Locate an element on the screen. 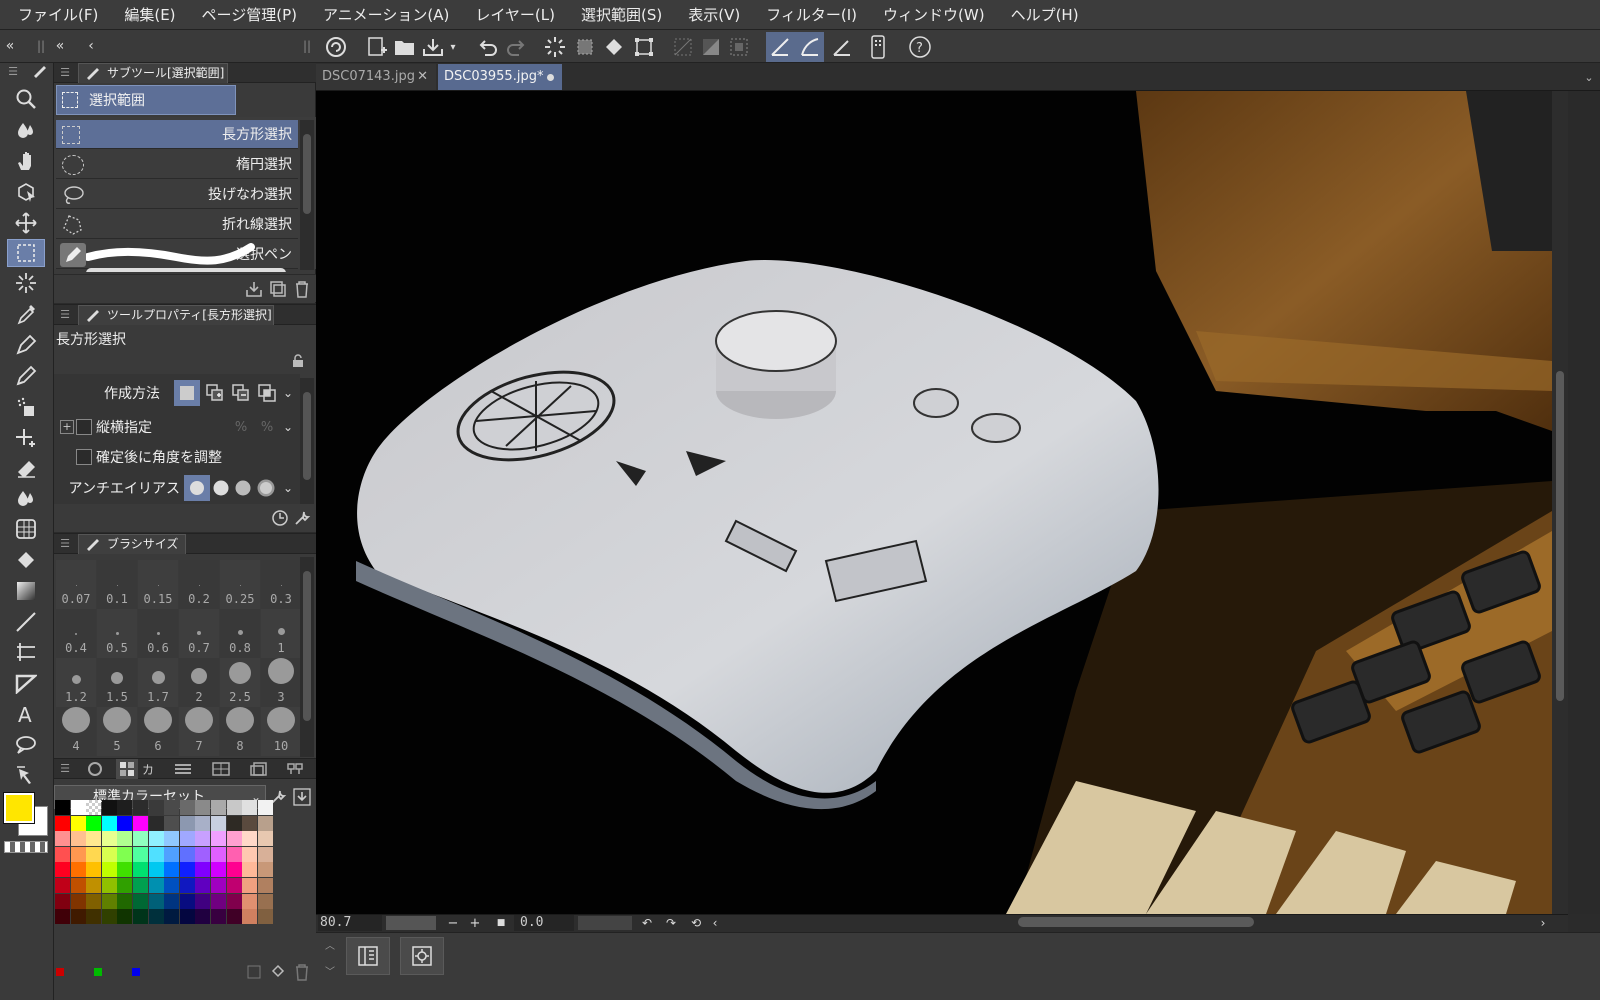 This screenshot has height=1000, width=1600. blend-icon is located at coordinates (26, 498).